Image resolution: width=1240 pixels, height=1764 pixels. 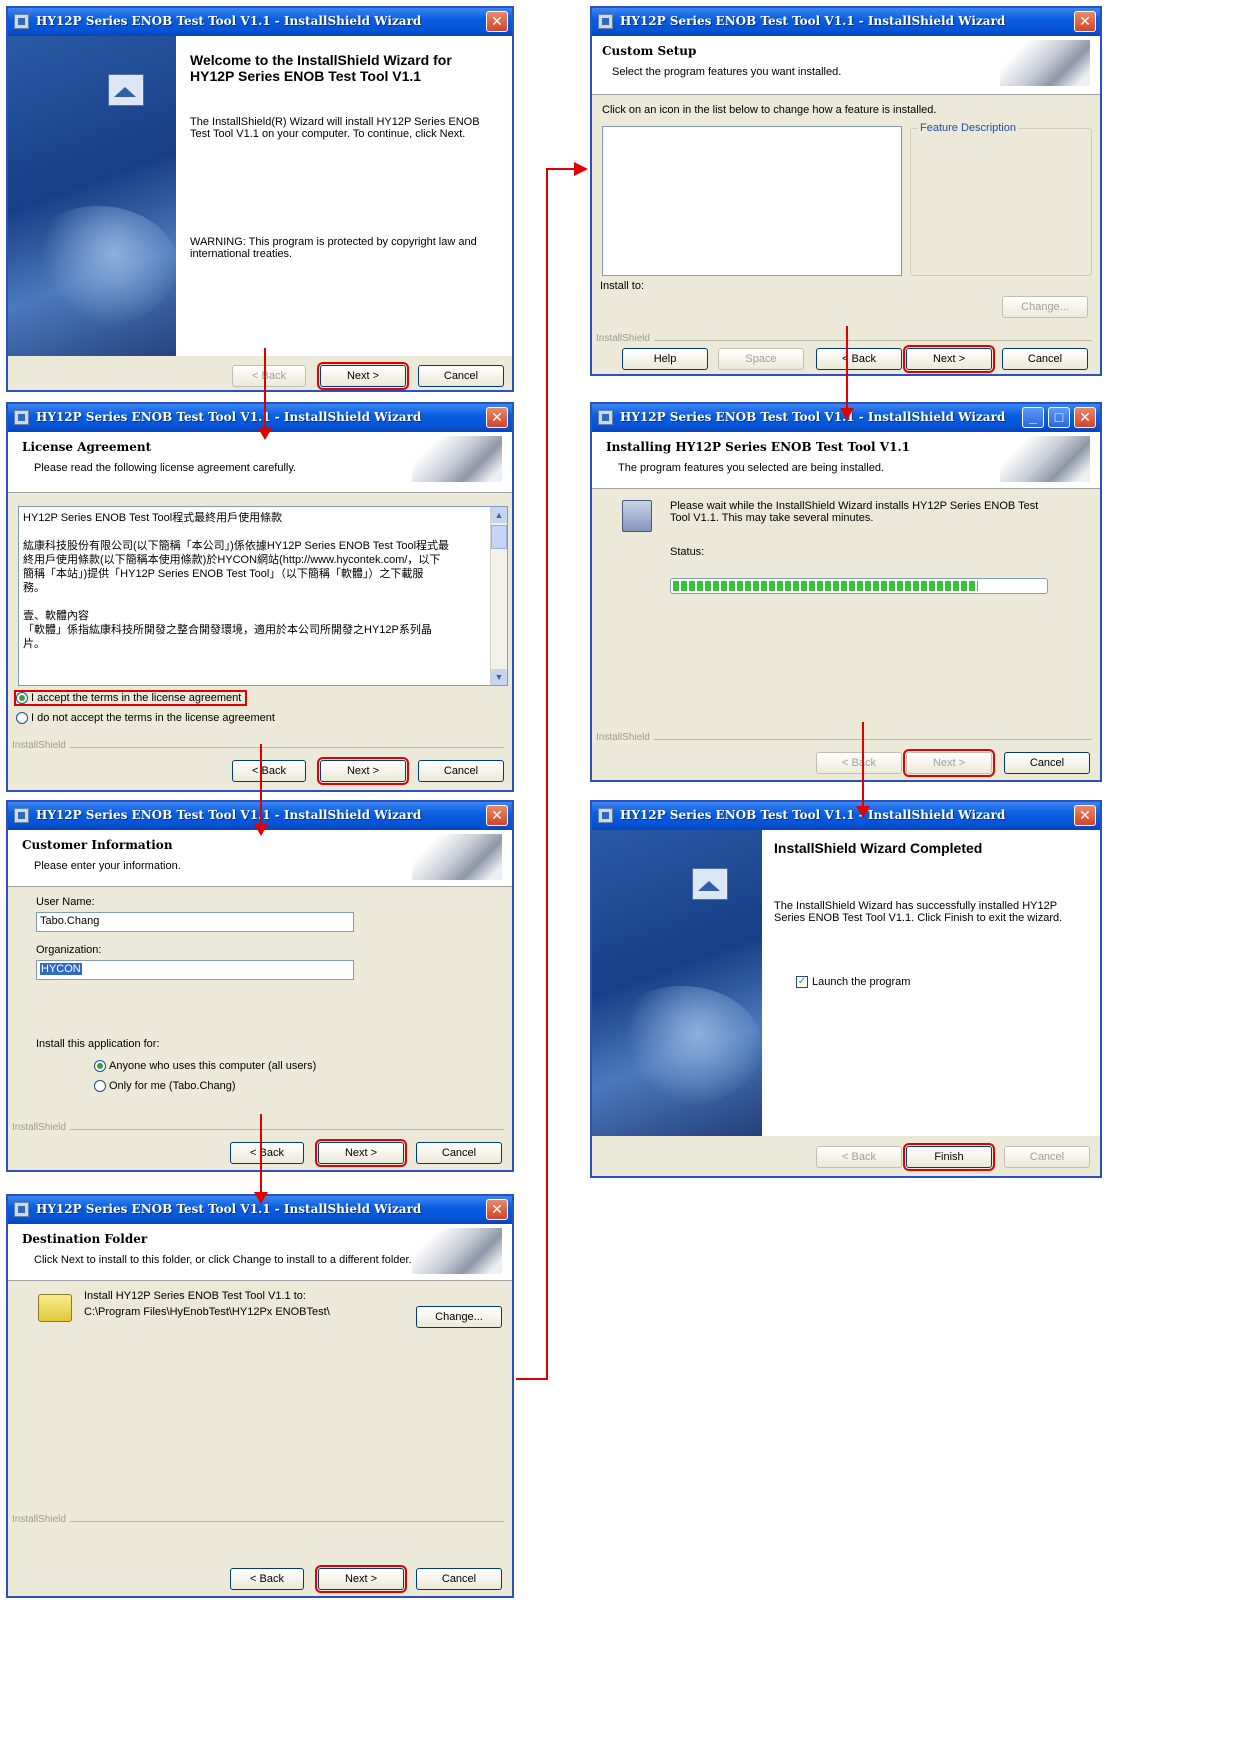 I want to click on progress-fill, so click(x=826, y=586).